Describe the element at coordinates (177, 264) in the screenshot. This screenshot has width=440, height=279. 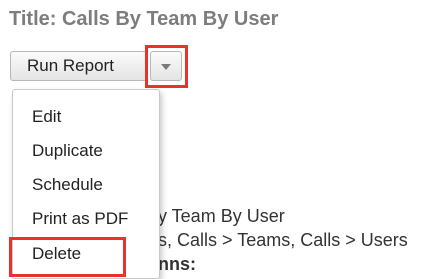
I see `report-columns-label-partial: nns:` at that location.